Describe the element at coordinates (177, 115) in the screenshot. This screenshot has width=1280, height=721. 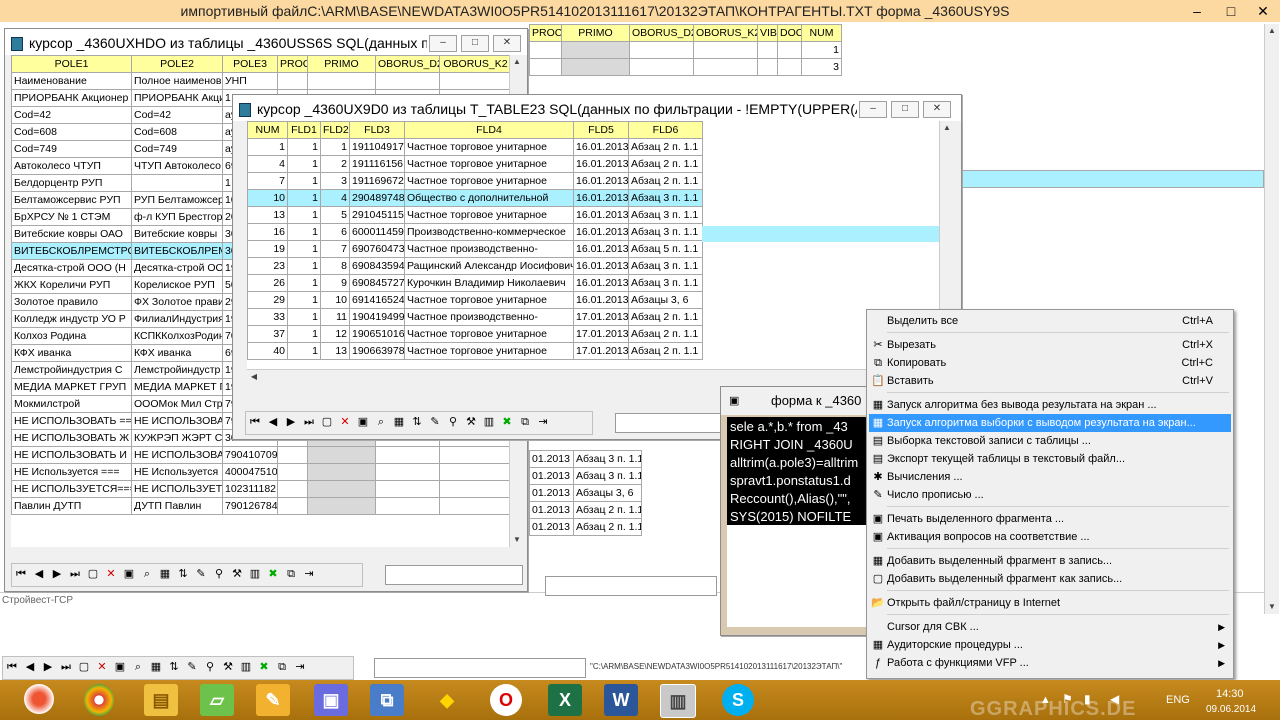
I see `table-cell: Cod=42` at that location.